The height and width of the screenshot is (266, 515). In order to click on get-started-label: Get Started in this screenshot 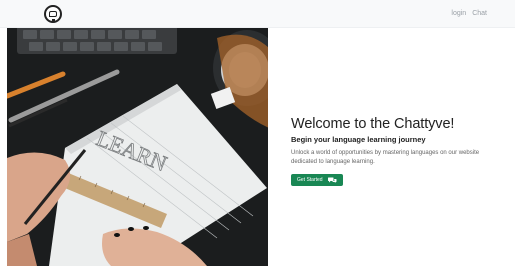, I will do `click(310, 180)`.